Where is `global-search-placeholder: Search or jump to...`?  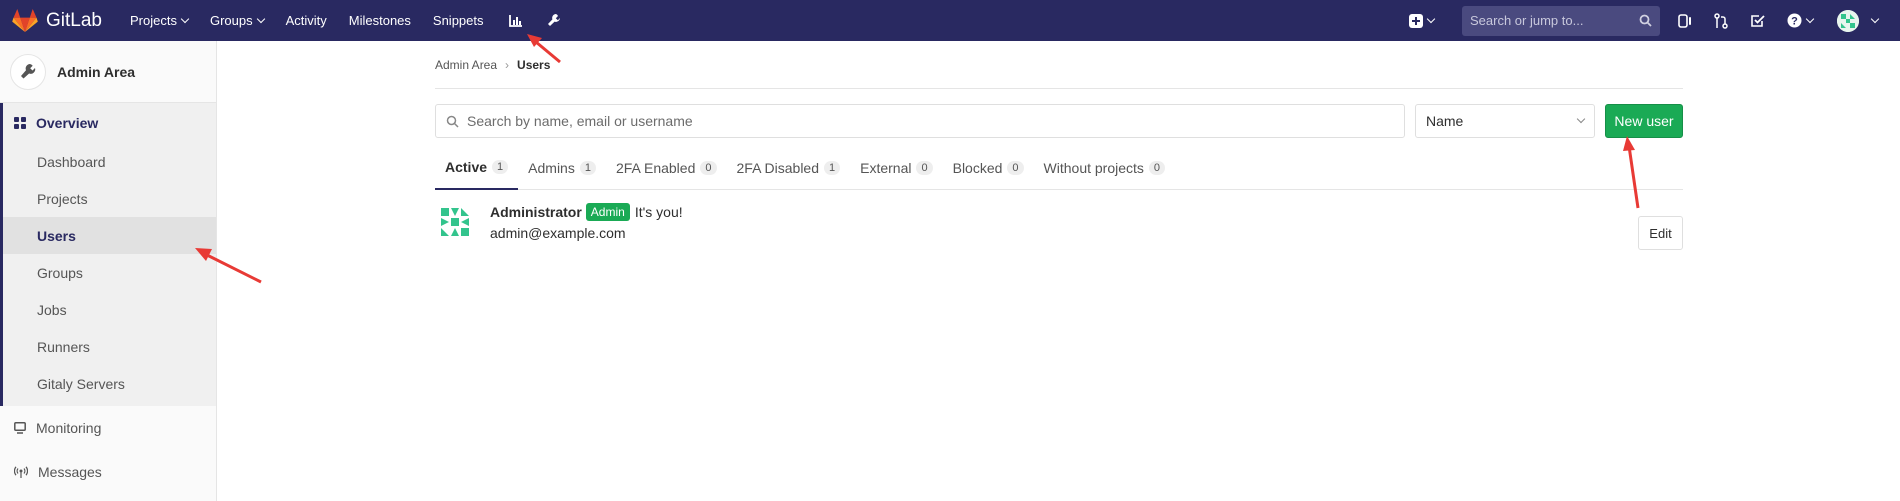 global-search-placeholder: Search or jump to... is located at coordinates (1527, 20).